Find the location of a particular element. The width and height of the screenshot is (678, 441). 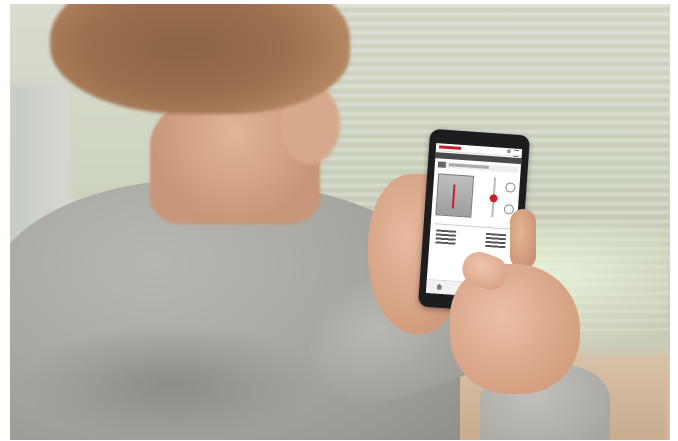

person-hair is located at coordinates (200, 59).